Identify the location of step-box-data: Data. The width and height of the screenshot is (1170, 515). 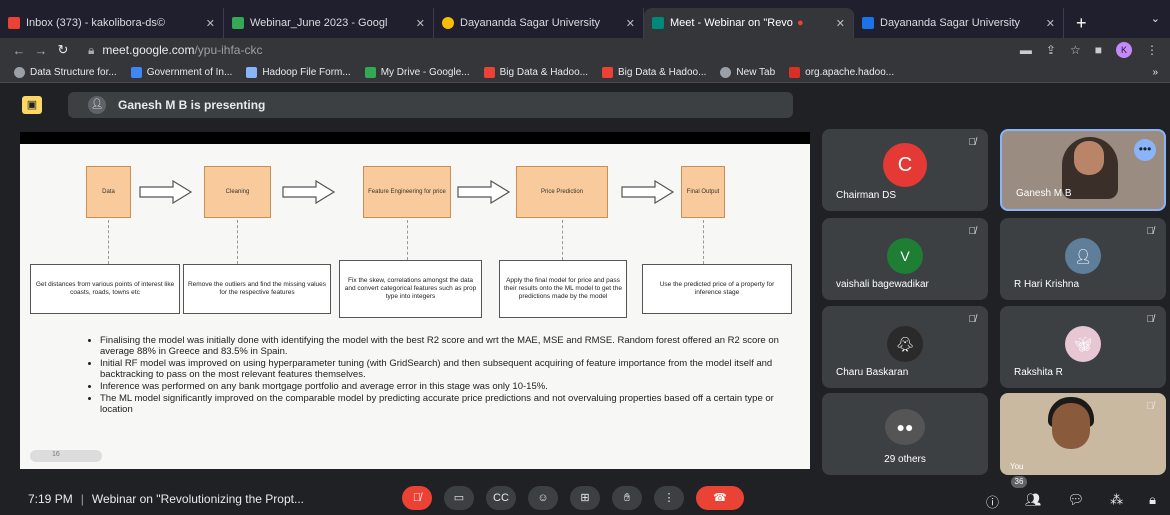
(108, 192).